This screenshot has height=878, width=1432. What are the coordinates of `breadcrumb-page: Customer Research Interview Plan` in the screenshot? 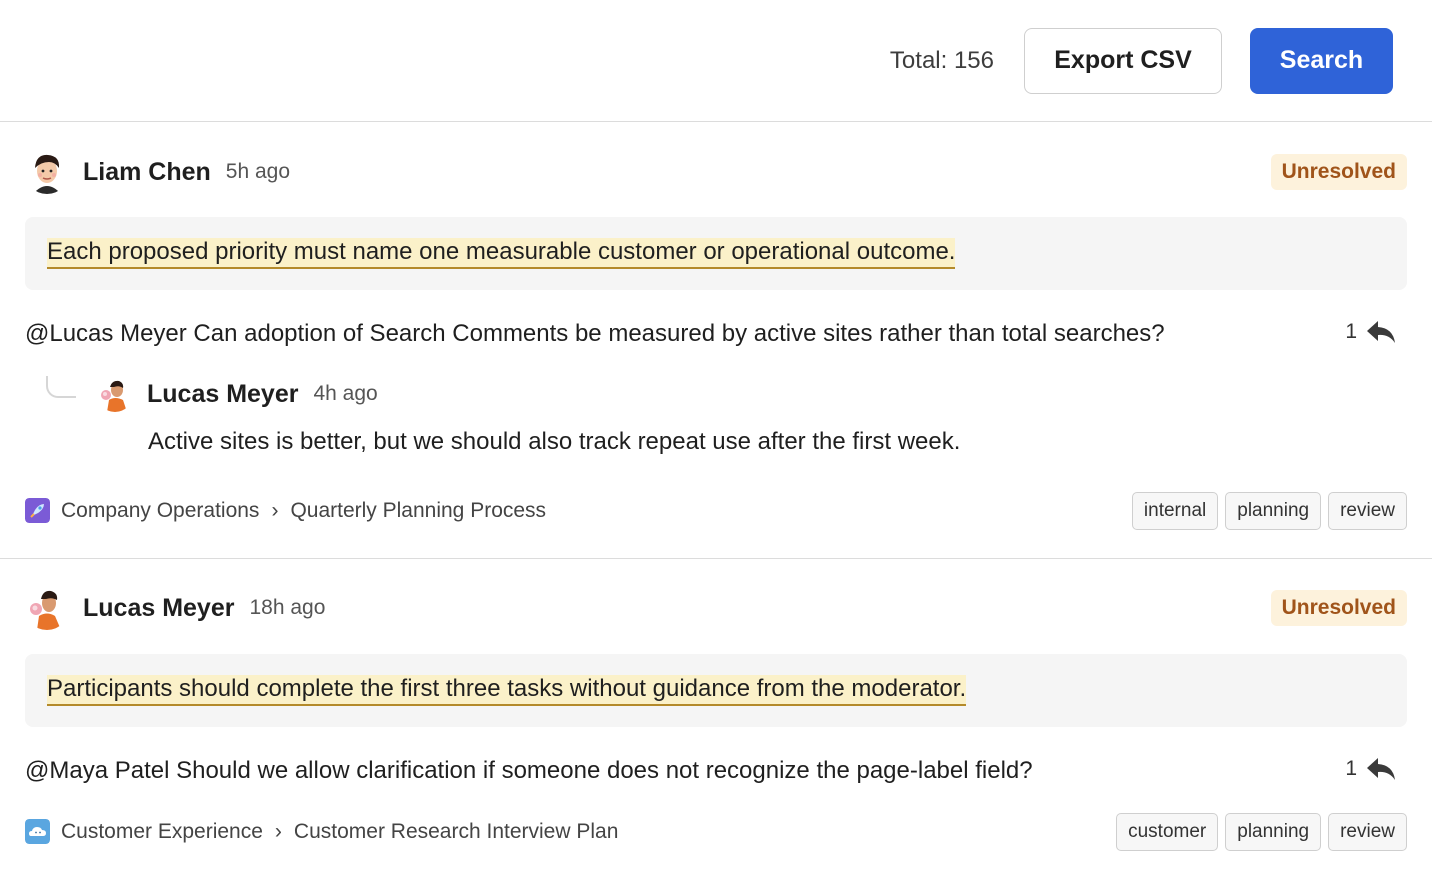 It's located at (456, 832).